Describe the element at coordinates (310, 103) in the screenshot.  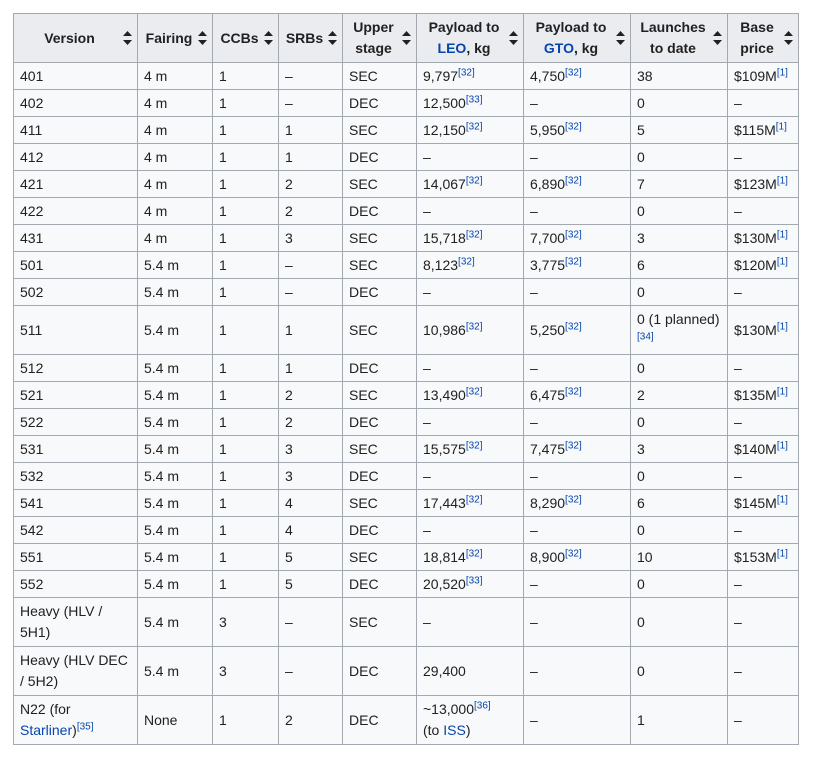
I see `cell-srbs: –` at that location.